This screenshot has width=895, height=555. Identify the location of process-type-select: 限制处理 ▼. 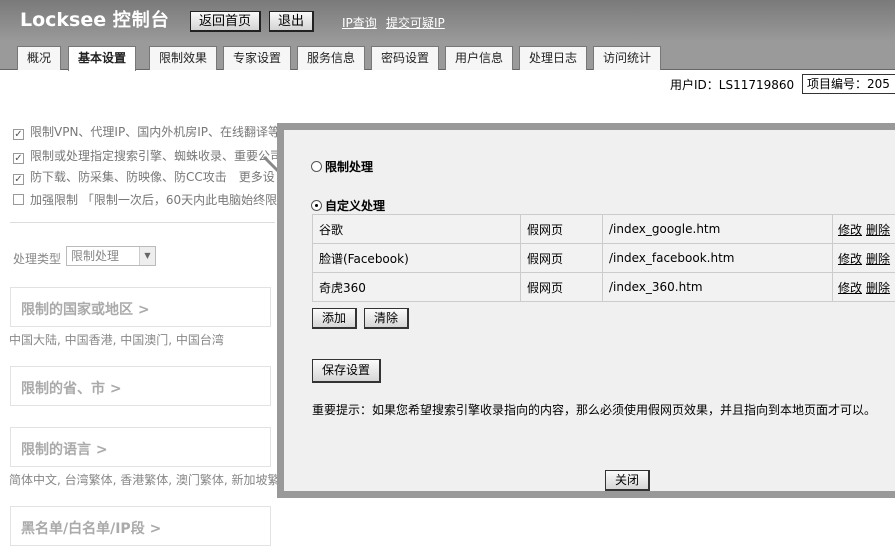
(111, 256).